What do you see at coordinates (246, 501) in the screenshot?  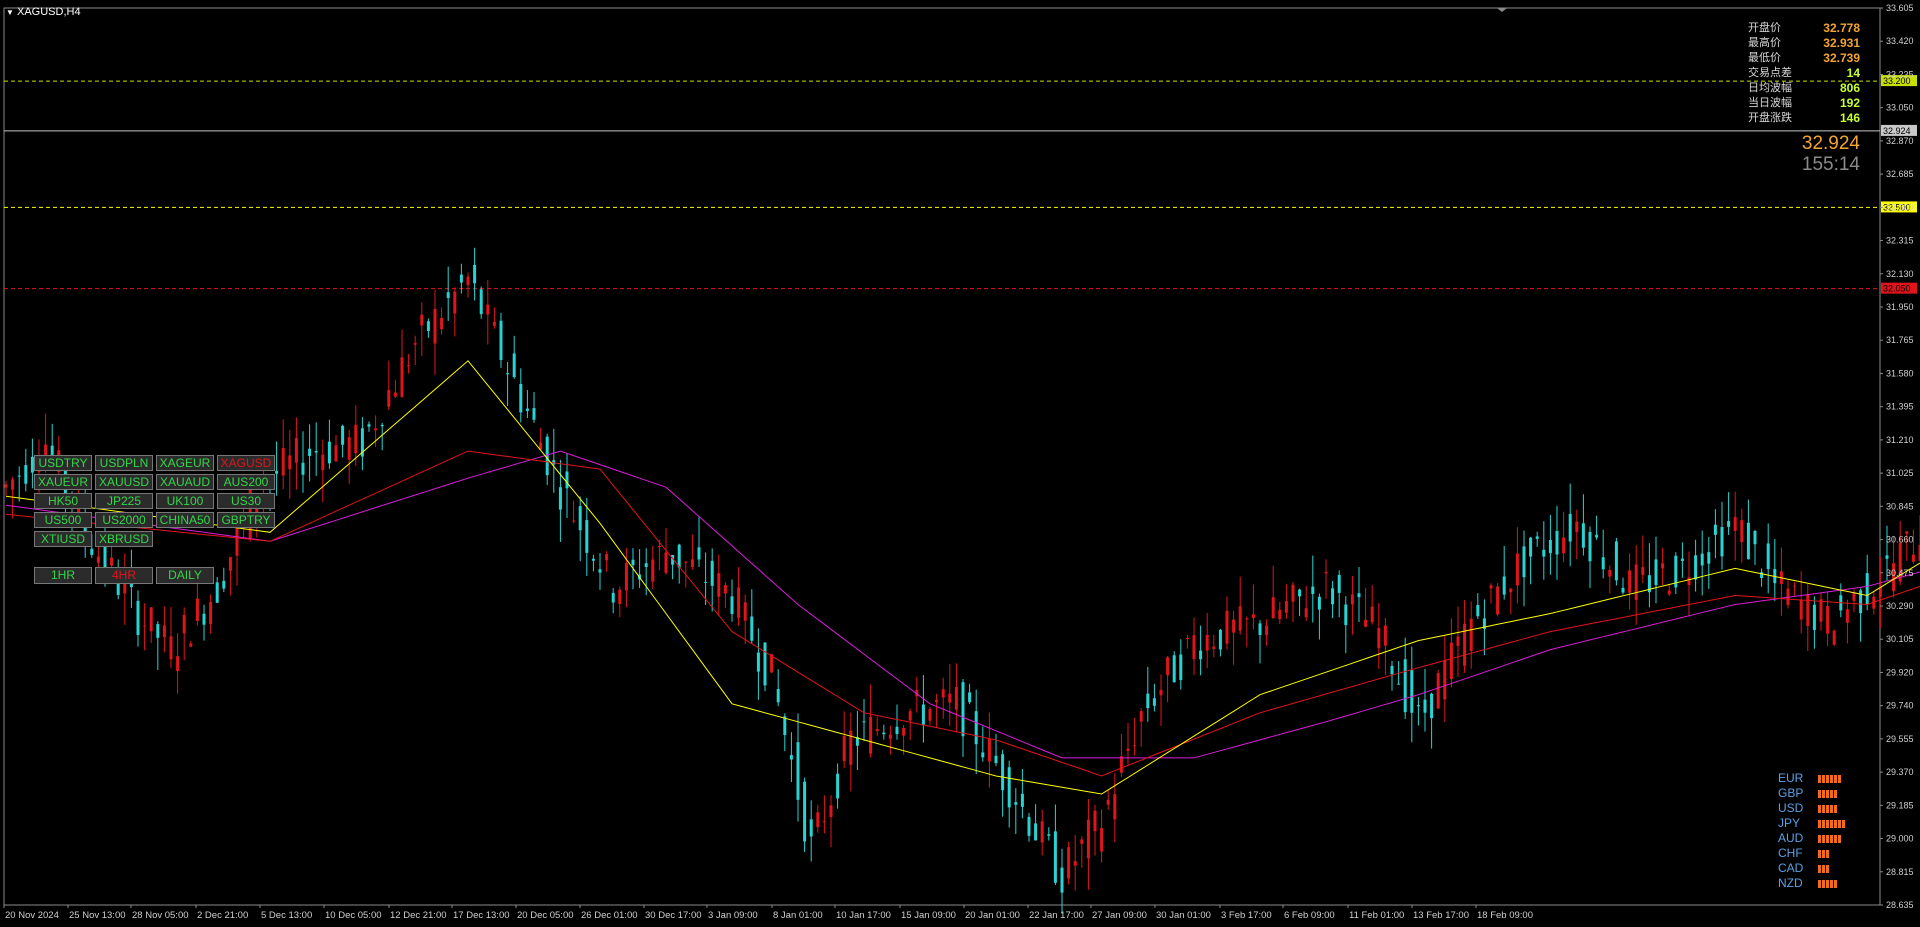 I see `symbol-button-us30: US30` at bounding box center [246, 501].